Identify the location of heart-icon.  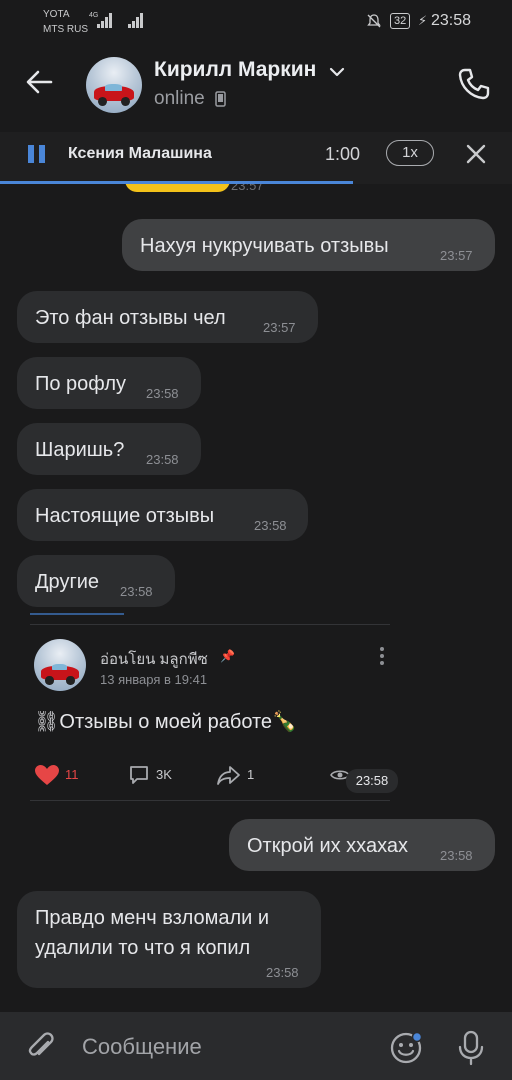
(47, 775).